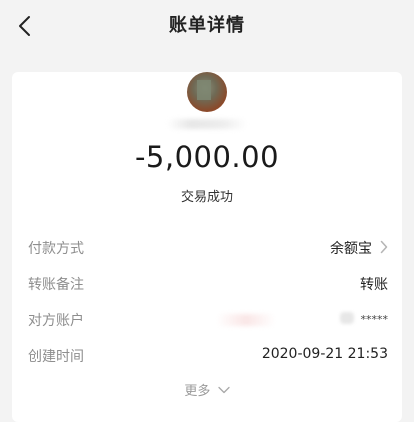 Image resolution: width=414 pixels, height=422 pixels. I want to click on counterparty-name-blurred, so click(207, 124).